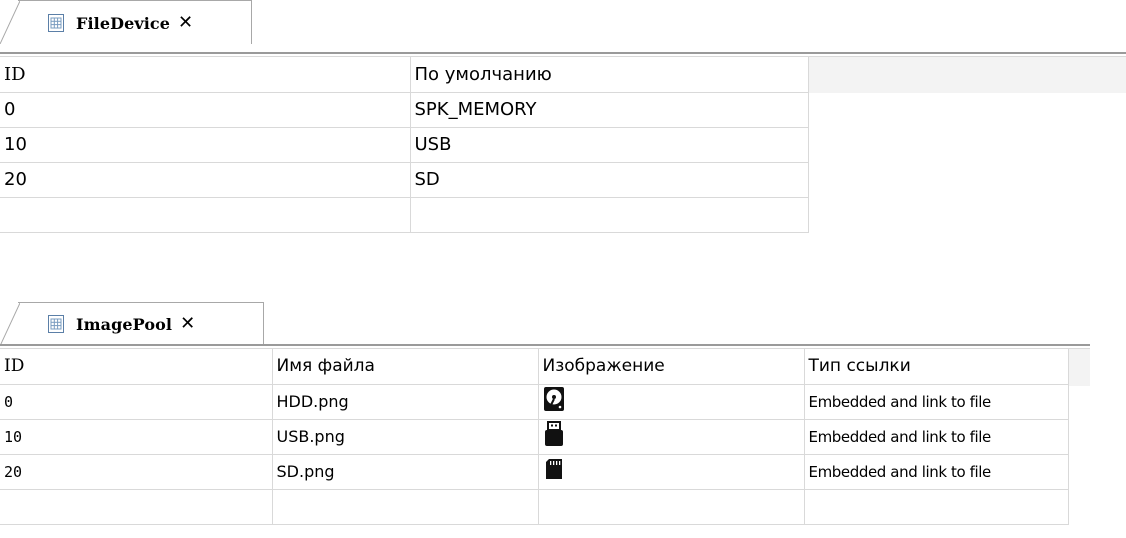 The width and height of the screenshot is (1126, 538). What do you see at coordinates (405, 437) in the screenshot?
I see `cell-filename: USB.png` at bounding box center [405, 437].